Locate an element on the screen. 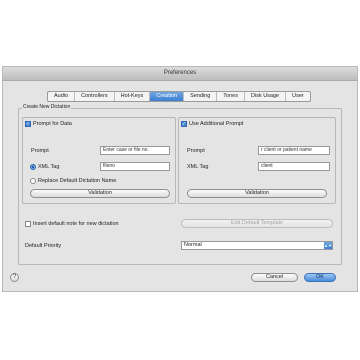 The image size is (360, 360). left-xml-tag-label: XML Tag is located at coordinates (49, 167).